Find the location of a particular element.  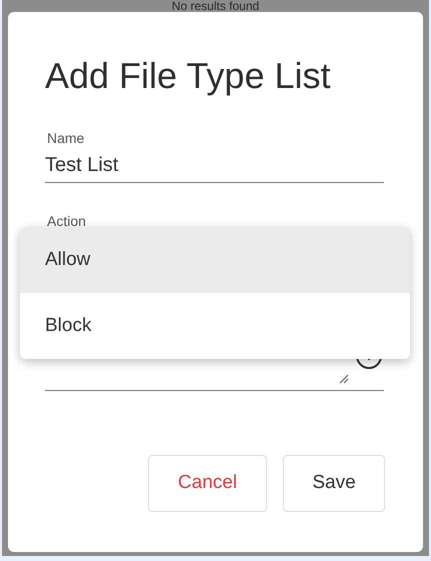

name-input-field: Test List is located at coordinates (214, 164).